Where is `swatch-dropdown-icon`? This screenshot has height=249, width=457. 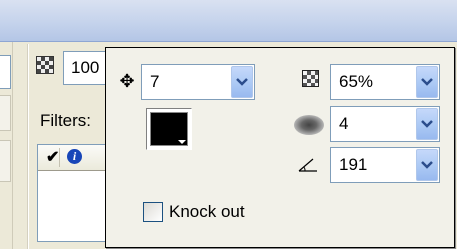 swatch-dropdown-icon is located at coordinates (182, 142).